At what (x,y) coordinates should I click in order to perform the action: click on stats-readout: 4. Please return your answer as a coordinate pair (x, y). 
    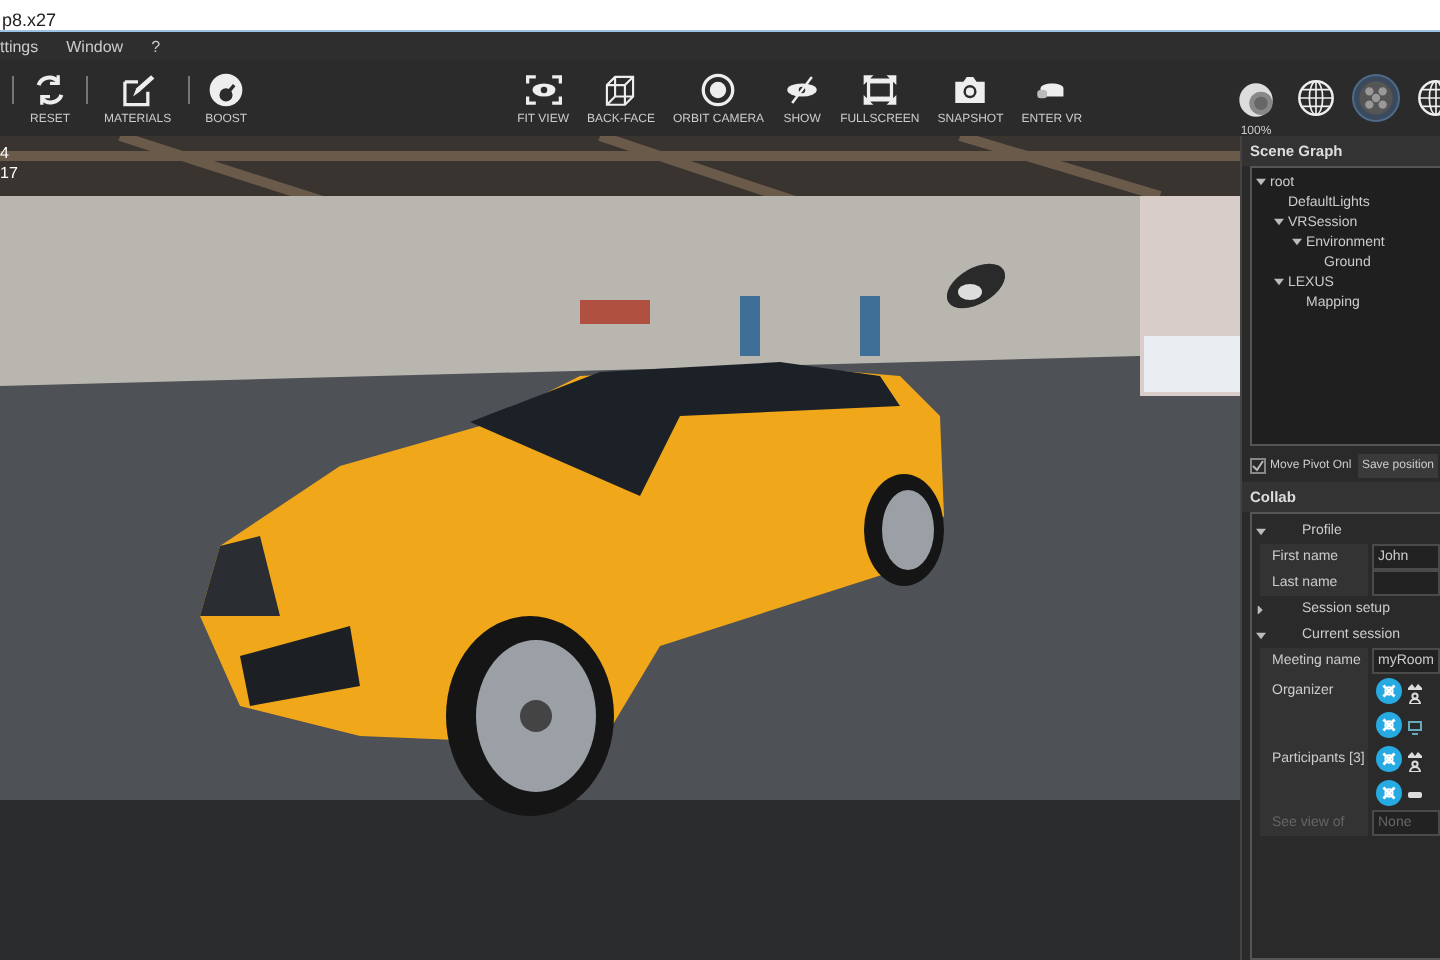
    Looking at the image, I should click on (5, 153).